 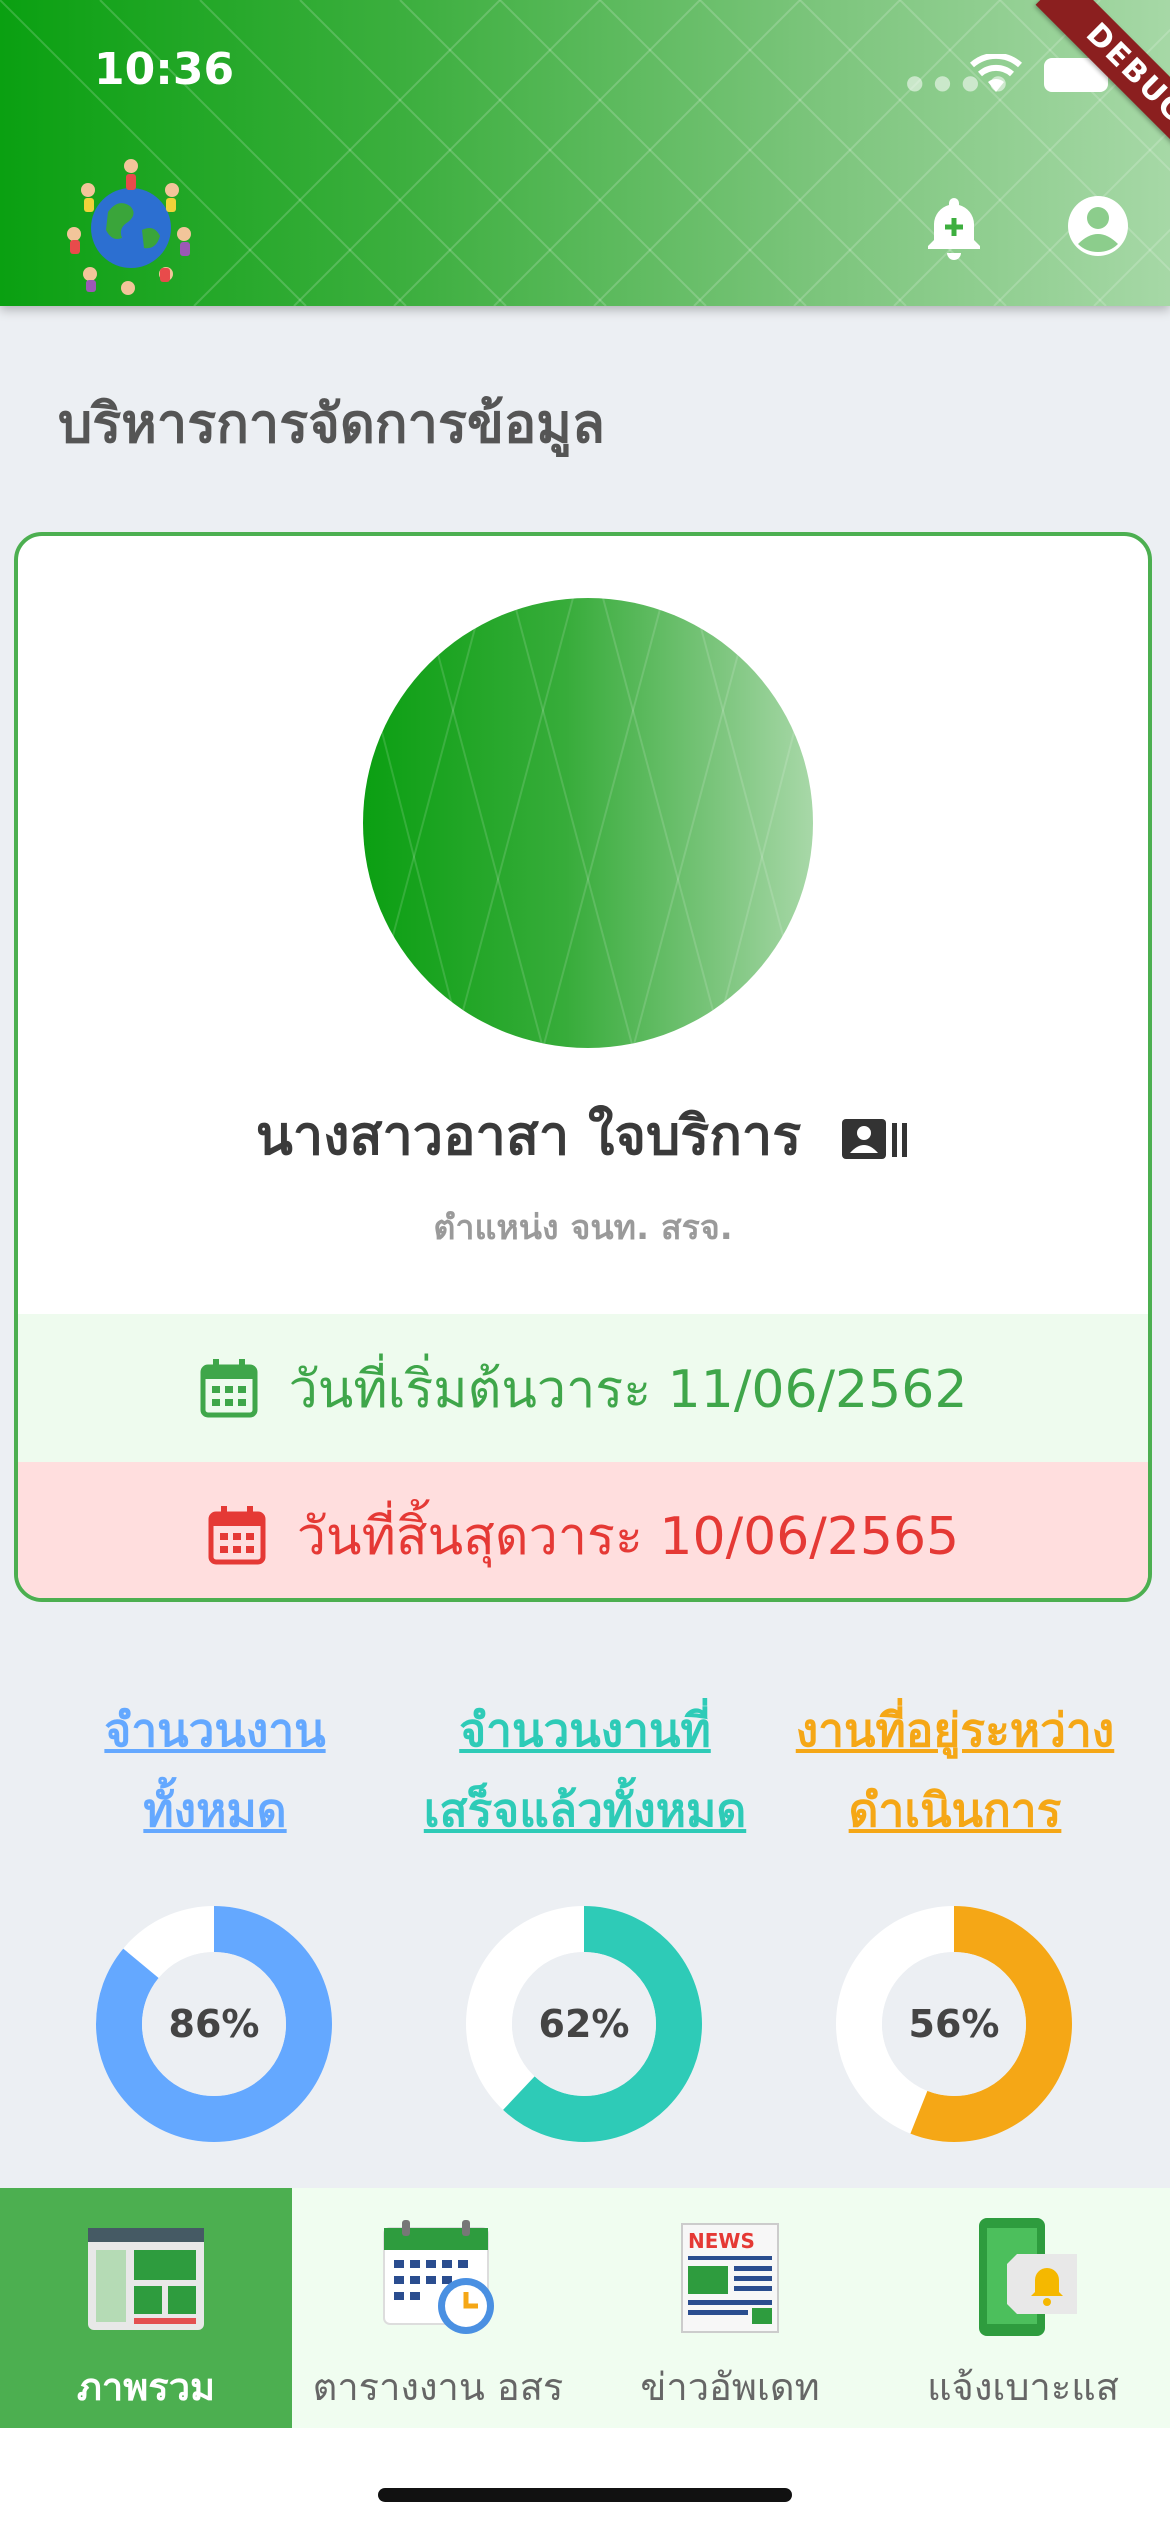 I want to click on phone-bell-icon, so click(x=1028, y=2277).